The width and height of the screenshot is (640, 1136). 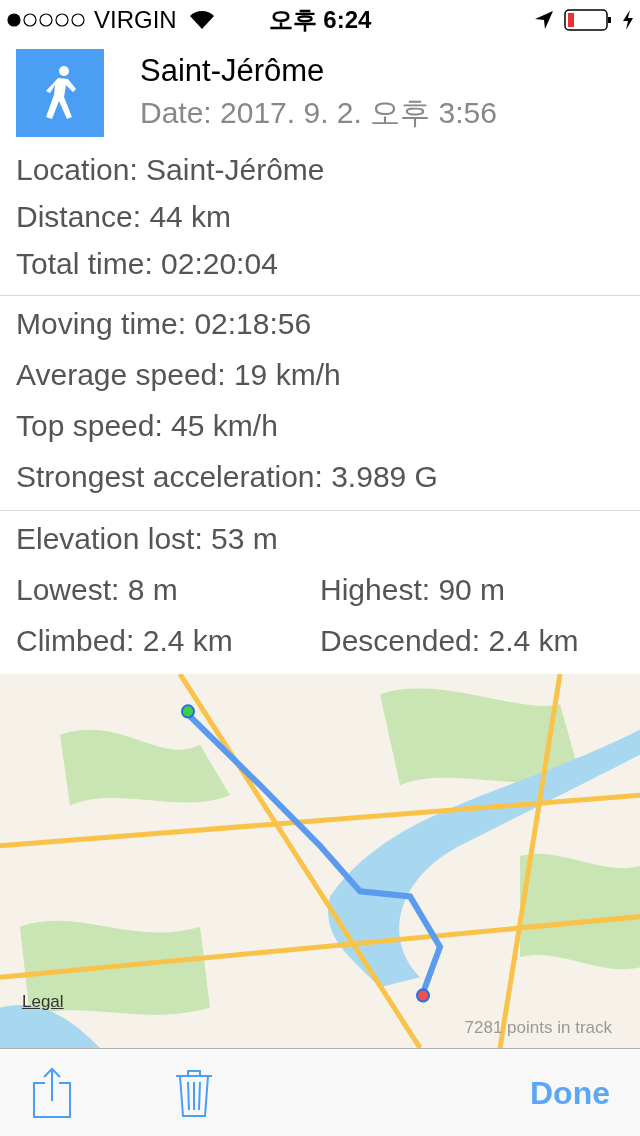 I want to click on stat-text: Lowest: 8 m, so click(x=97, y=590).